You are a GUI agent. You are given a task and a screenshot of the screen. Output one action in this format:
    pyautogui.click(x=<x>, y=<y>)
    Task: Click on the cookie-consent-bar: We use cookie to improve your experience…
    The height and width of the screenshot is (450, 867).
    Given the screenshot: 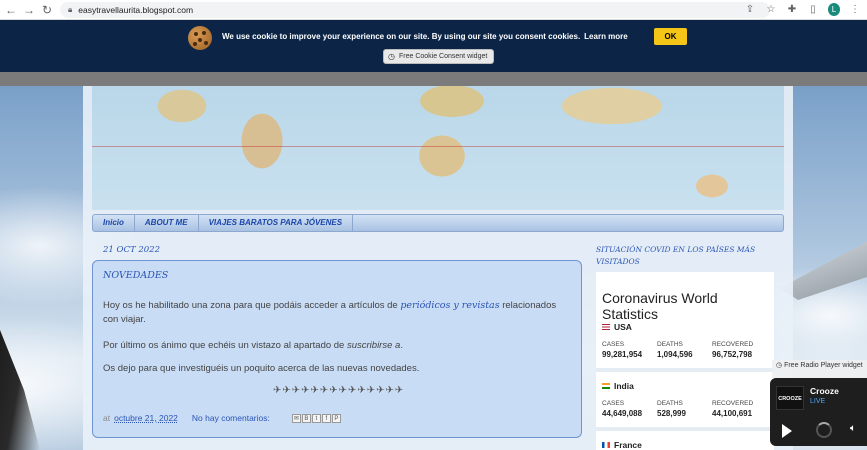 What is the action you would take?
    pyautogui.click(x=433, y=46)
    